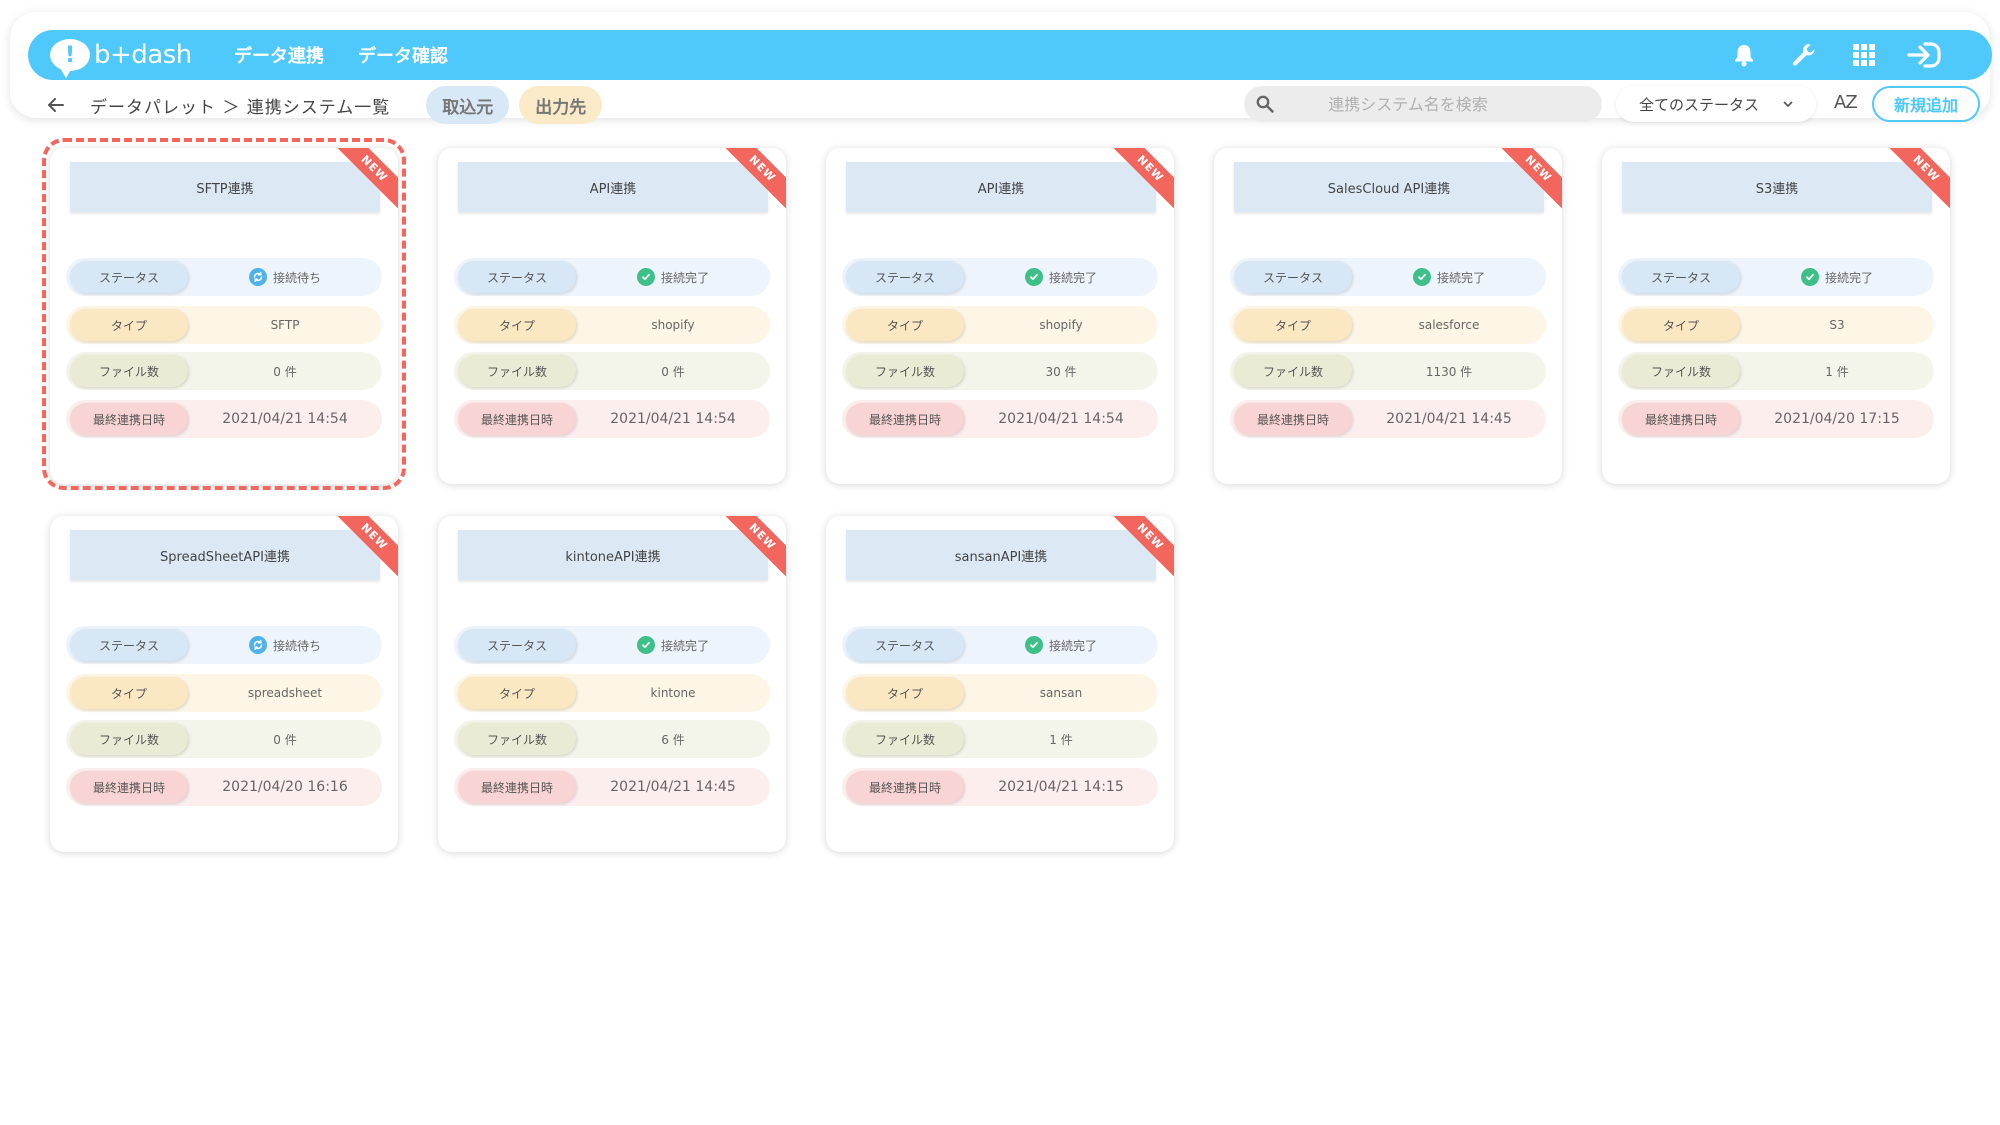 The width and height of the screenshot is (2000, 1125). I want to click on file-count-value: 1130 件, so click(1449, 371).